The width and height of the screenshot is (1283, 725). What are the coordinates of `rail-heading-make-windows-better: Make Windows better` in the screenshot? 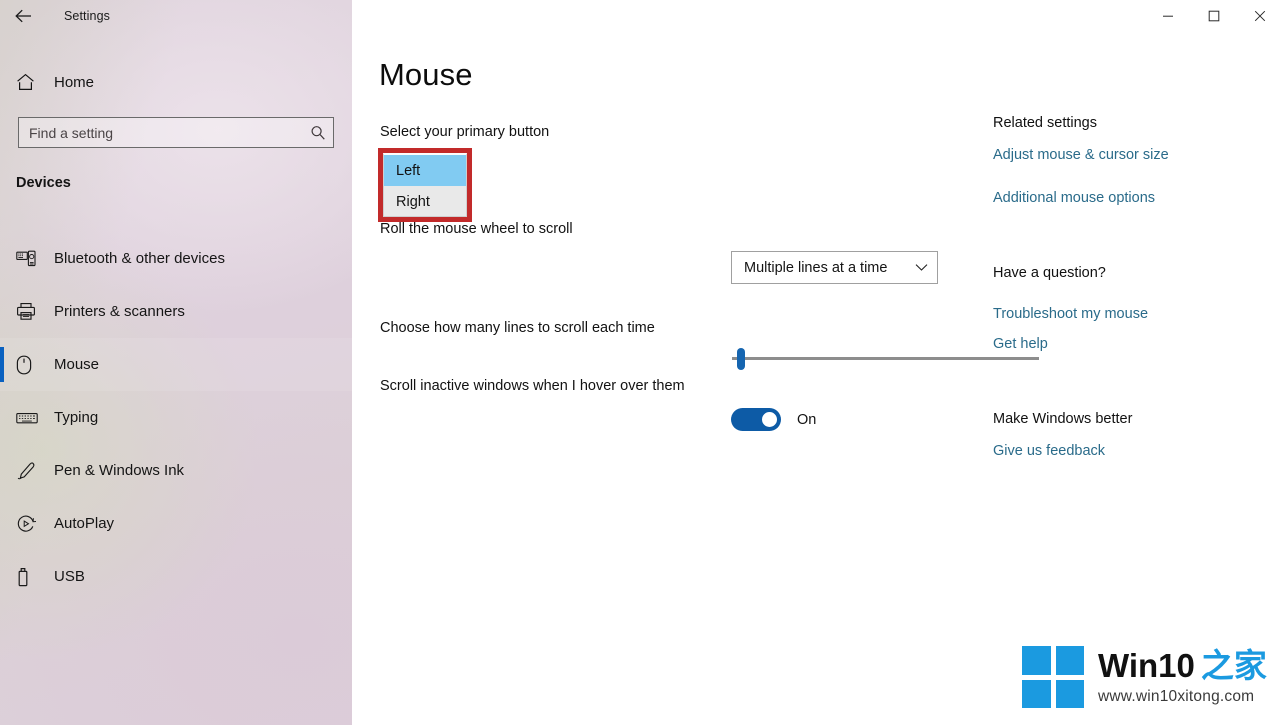 It's located at (1063, 419).